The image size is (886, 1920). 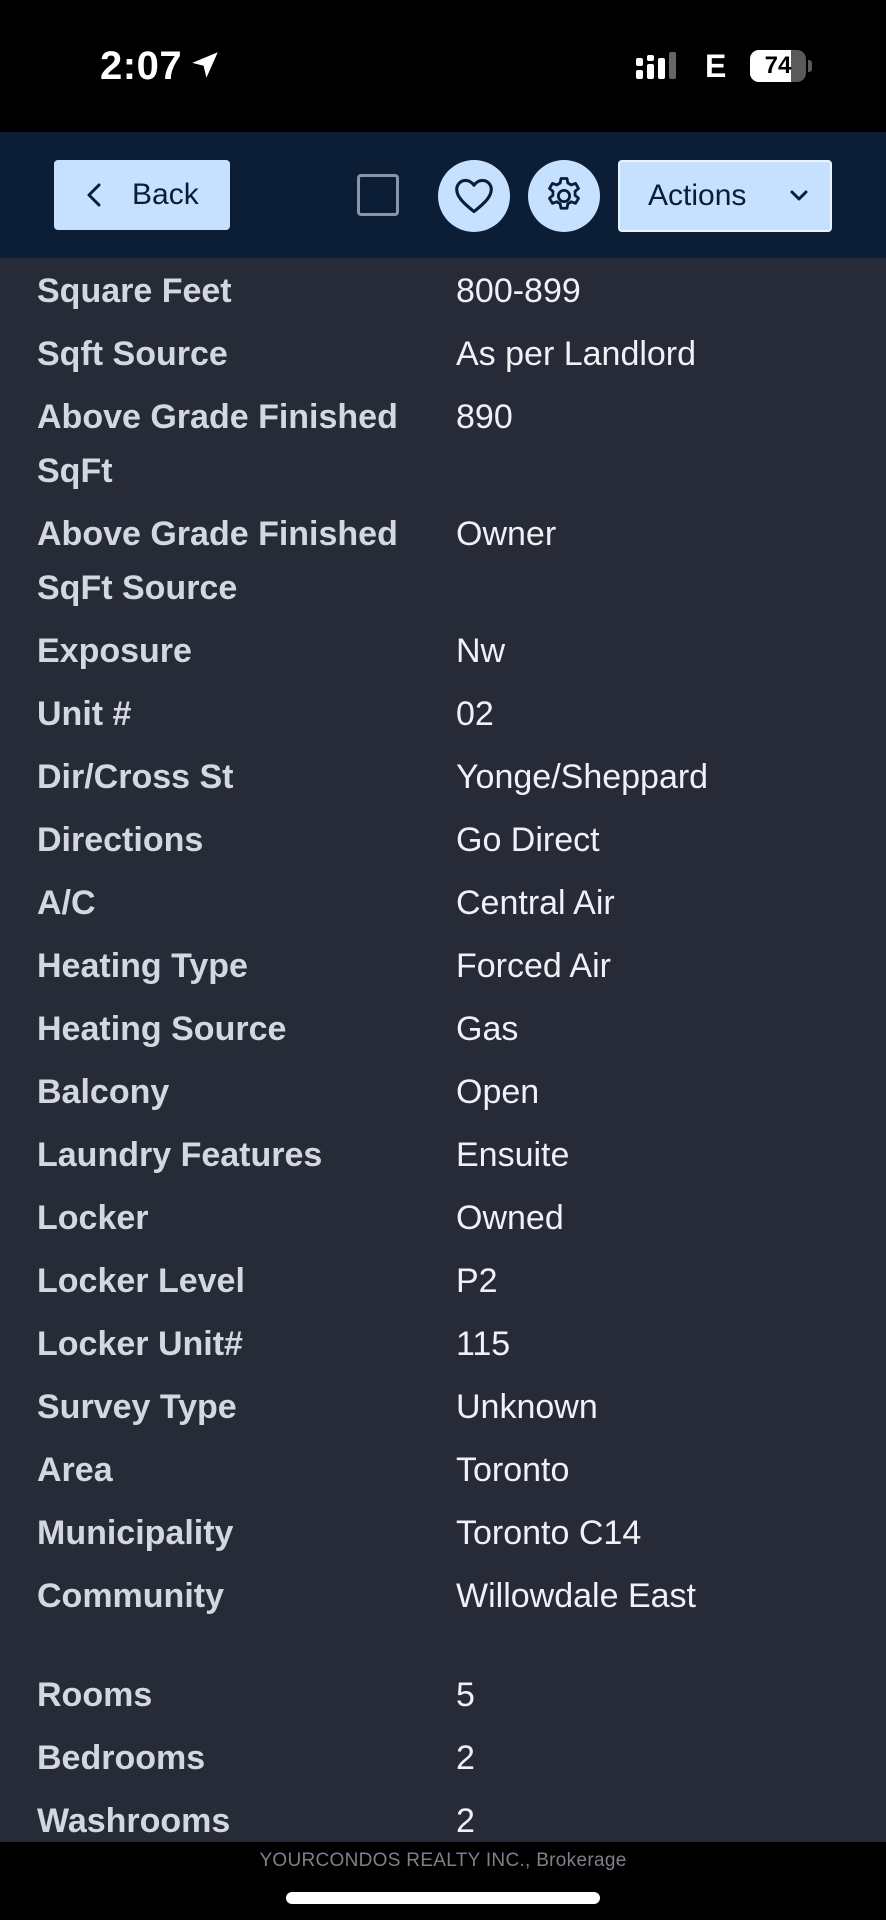 What do you see at coordinates (582, 777) in the screenshot?
I see `detail-value: Yonge/Sheppard` at bounding box center [582, 777].